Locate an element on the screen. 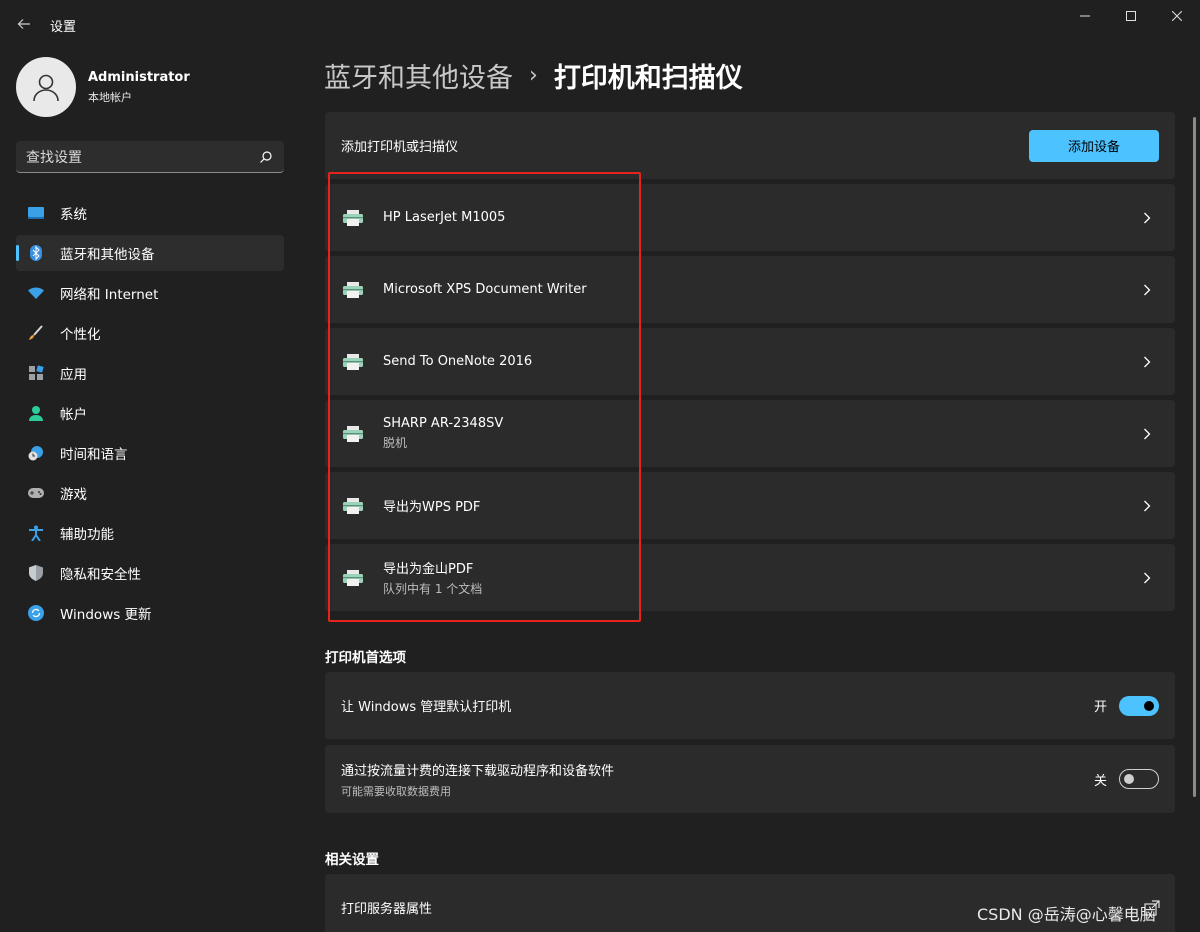  related-settings-heading: 相关设置 is located at coordinates (352, 860).